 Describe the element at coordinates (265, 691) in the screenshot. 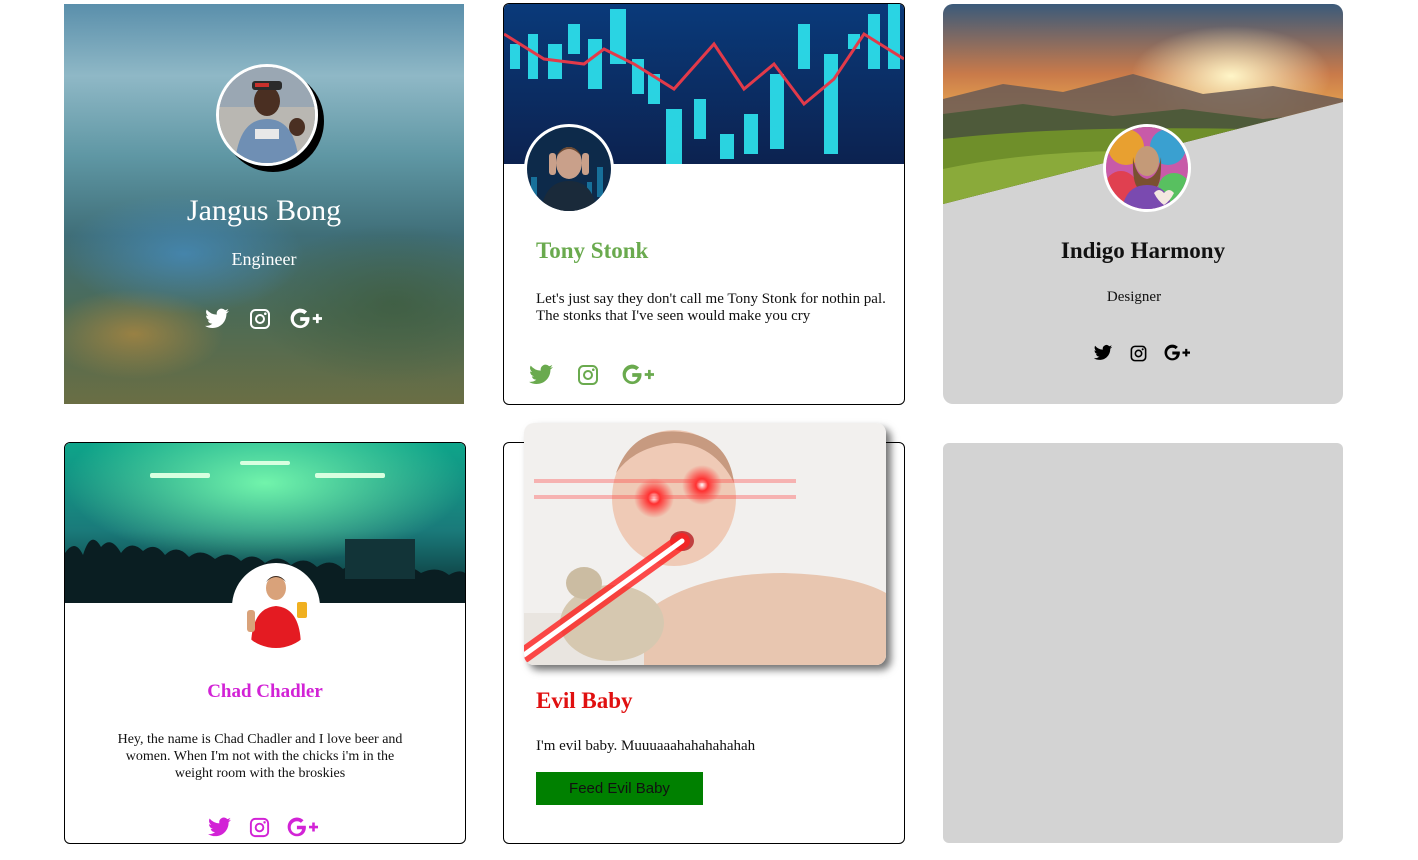

I see `profile-name: Chad Chadler` at that location.